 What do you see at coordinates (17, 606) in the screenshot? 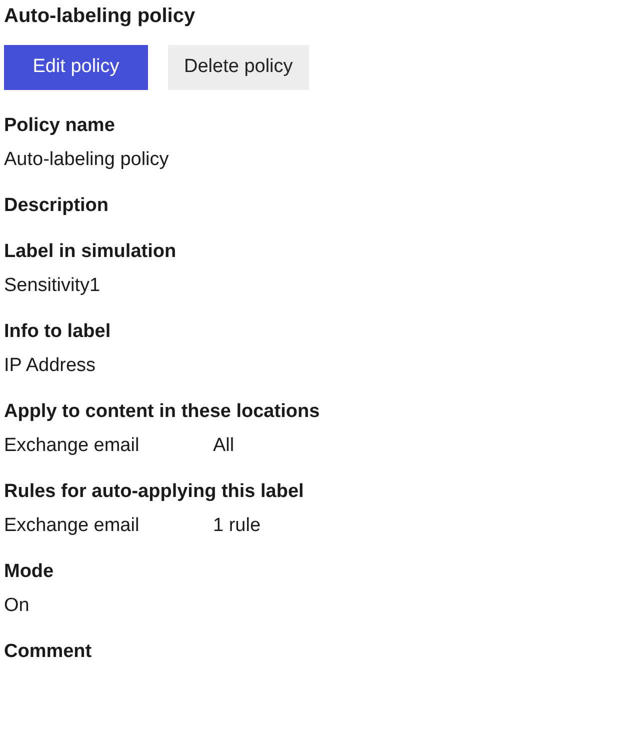
I see `field-value: On` at bounding box center [17, 606].